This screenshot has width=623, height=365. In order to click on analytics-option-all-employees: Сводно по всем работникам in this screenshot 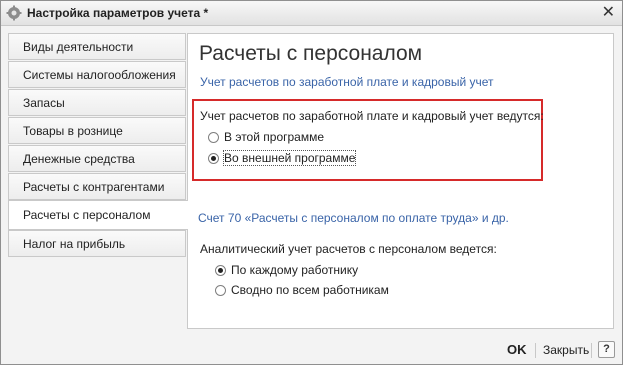, I will do `click(325, 291)`.